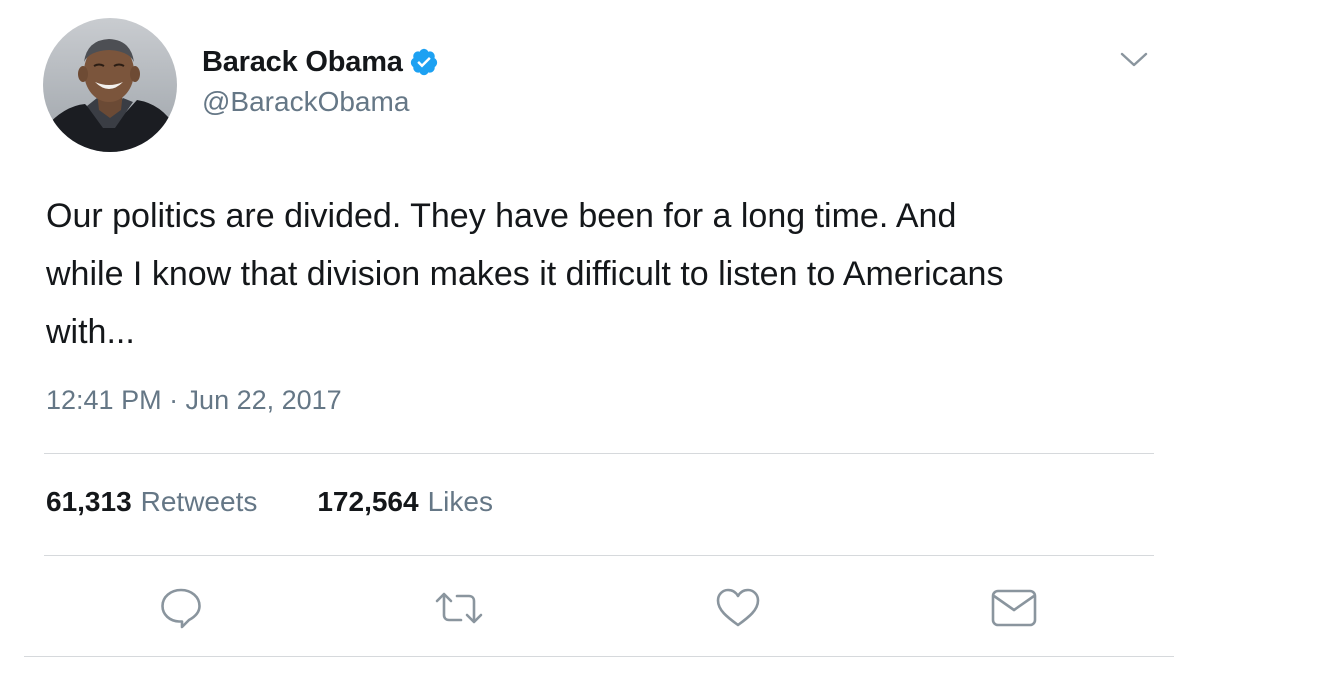 Image resolution: width=1331 pixels, height=676 pixels. What do you see at coordinates (424, 62) in the screenshot?
I see `verified-badge-icon` at bounding box center [424, 62].